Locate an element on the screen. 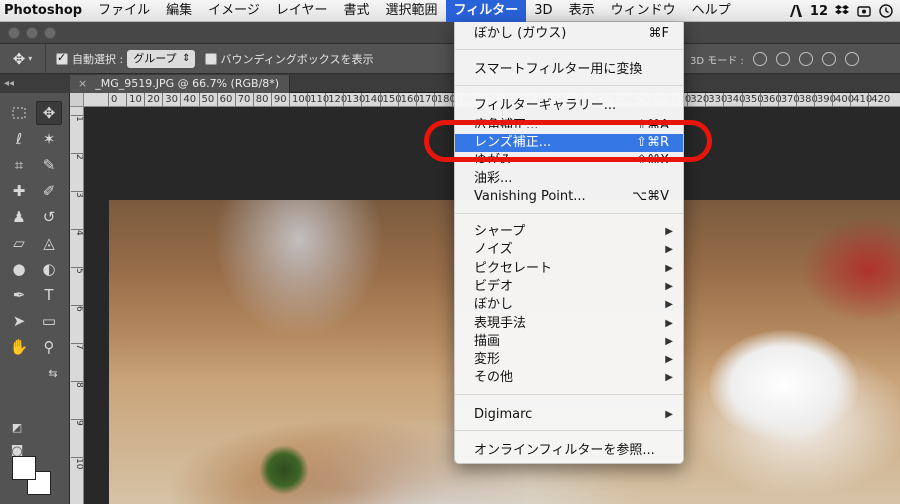 This screenshot has width=900, height=504. menu-item-label: 変形 is located at coordinates (487, 360).